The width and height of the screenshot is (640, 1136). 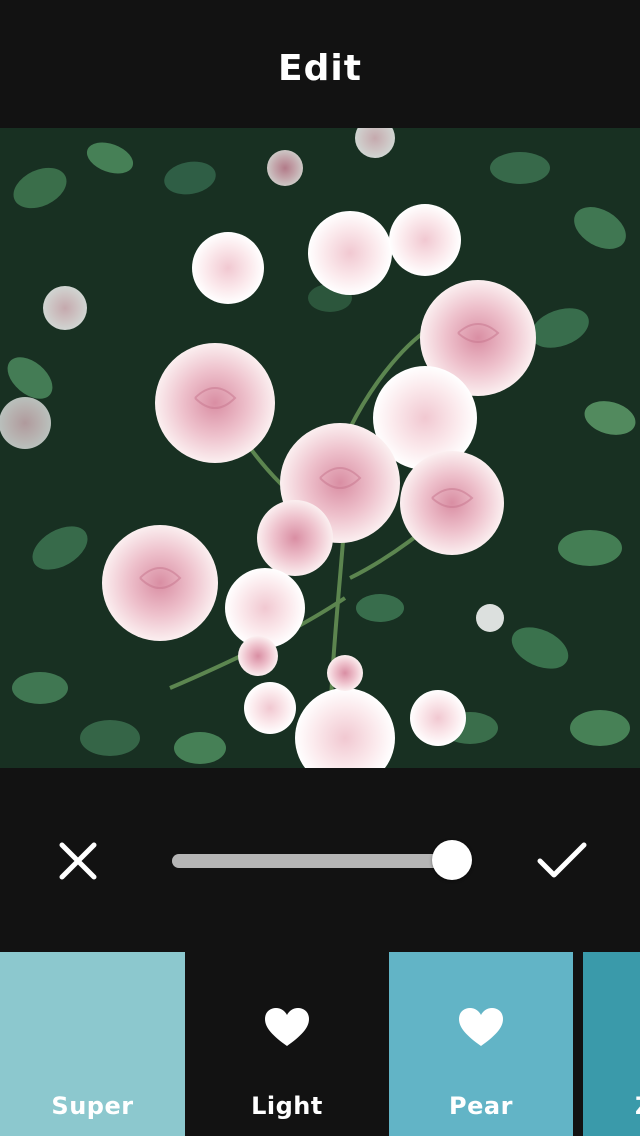 What do you see at coordinates (637, 1106) in the screenshot?
I see `filter-label: Z` at bounding box center [637, 1106].